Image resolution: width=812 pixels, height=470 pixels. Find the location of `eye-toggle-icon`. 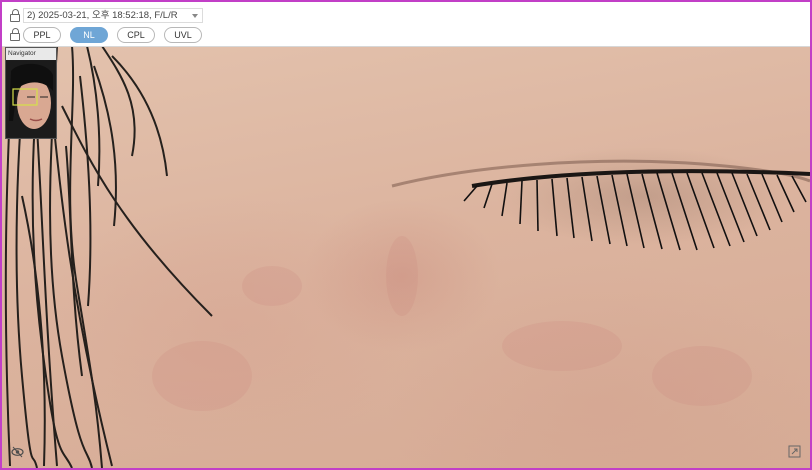

eye-toggle-icon is located at coordinates (17, 451).